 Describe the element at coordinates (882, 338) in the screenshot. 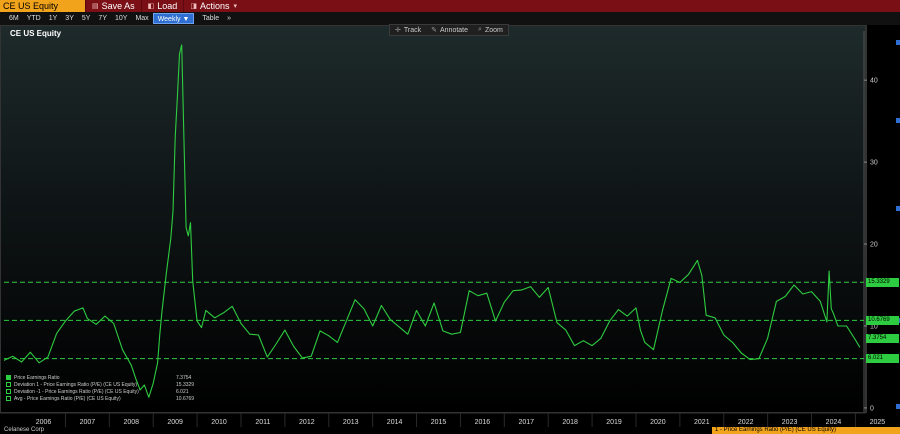

I see `last-value-label: 7.3754` at that location.